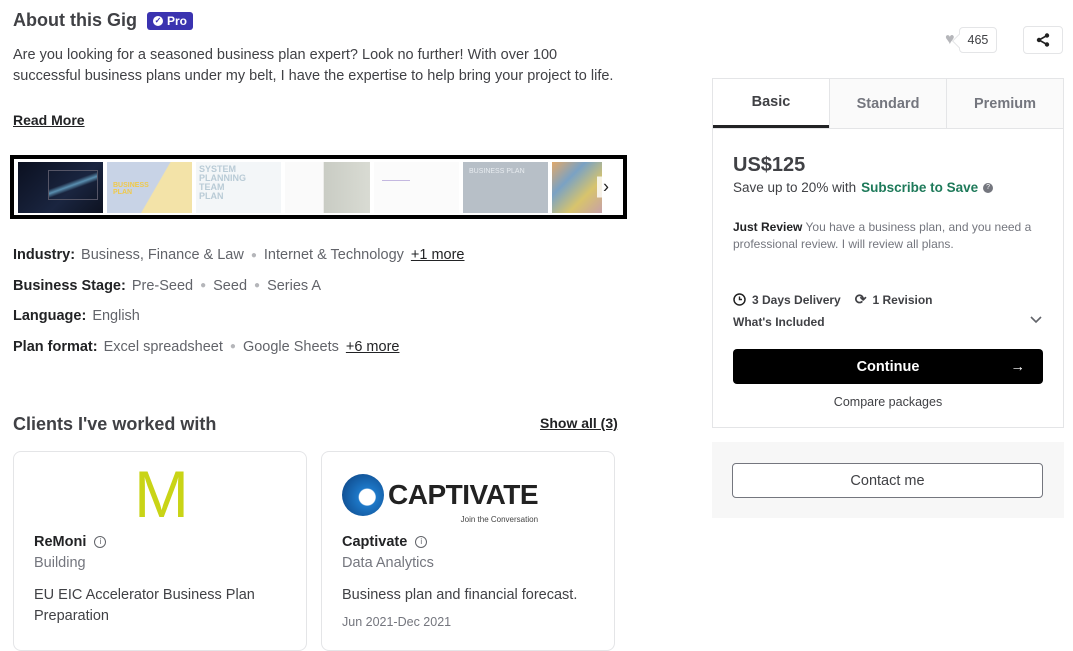 The width and height of the screenshot is (1073, 651). I want to click on client-name: ReMoni i, so click(70, 542).